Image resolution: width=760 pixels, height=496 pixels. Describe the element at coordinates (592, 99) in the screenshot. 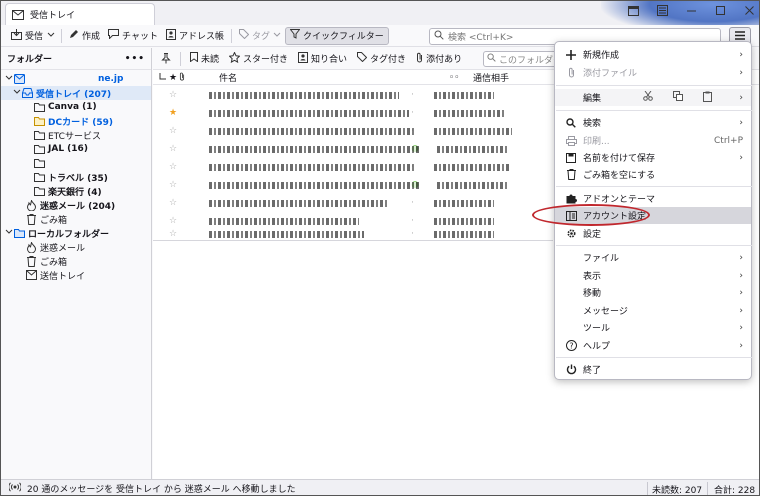

I see `menu-item-label: 編集` at that location.